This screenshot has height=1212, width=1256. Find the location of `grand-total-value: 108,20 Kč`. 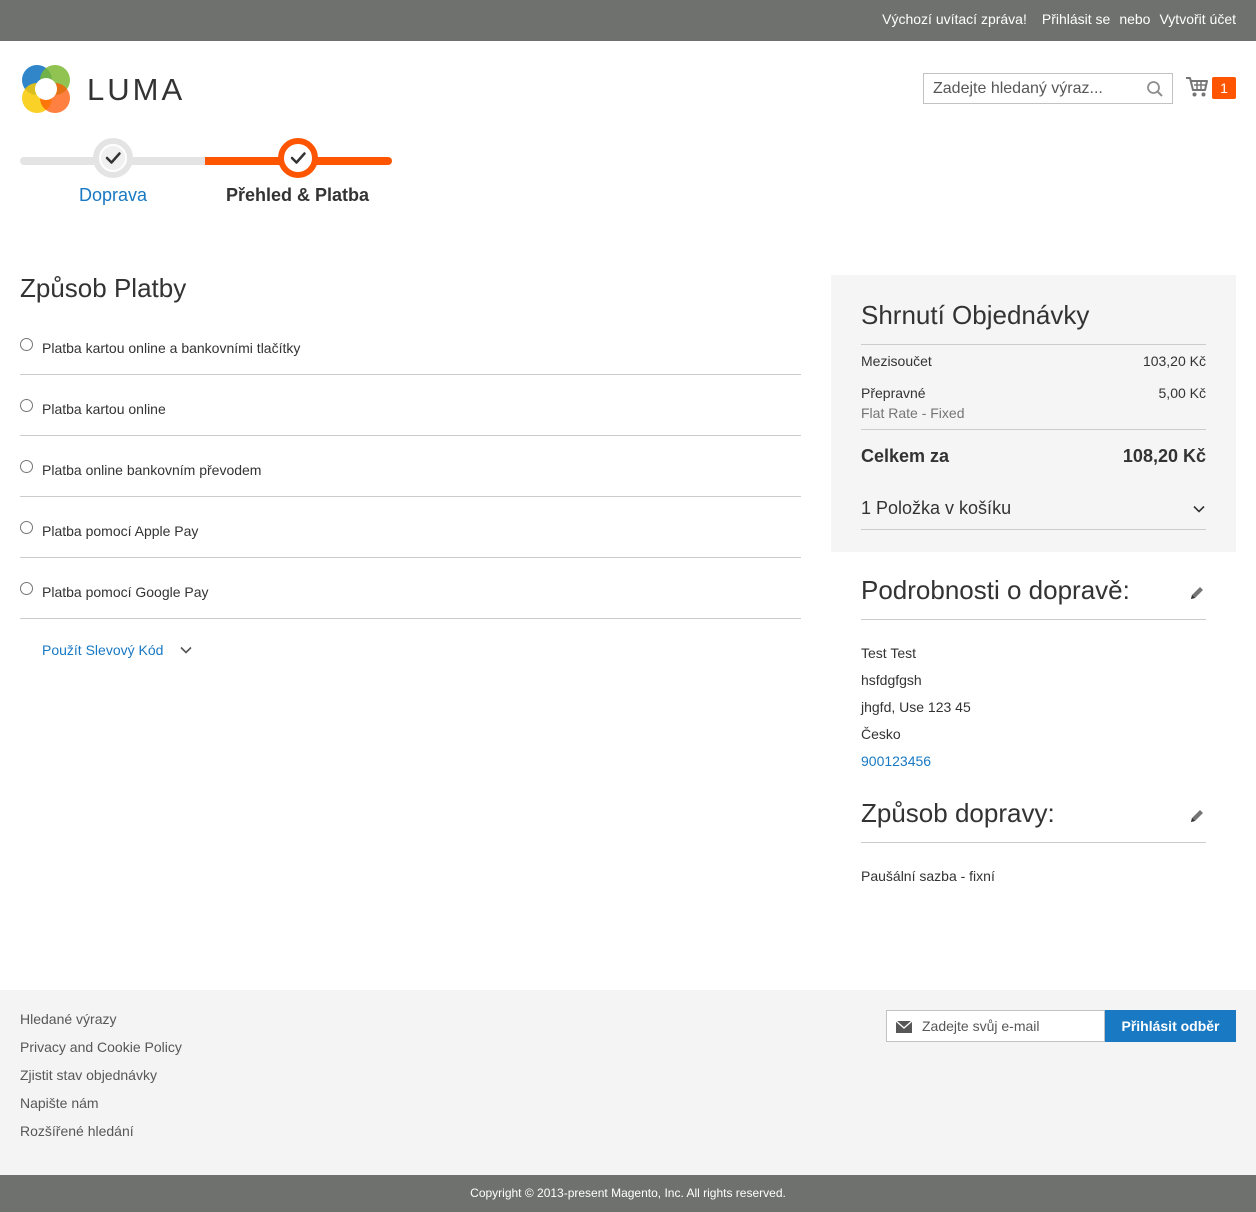

grand-total-value: 108,20 Kč is located at coordinates (1164, 456).